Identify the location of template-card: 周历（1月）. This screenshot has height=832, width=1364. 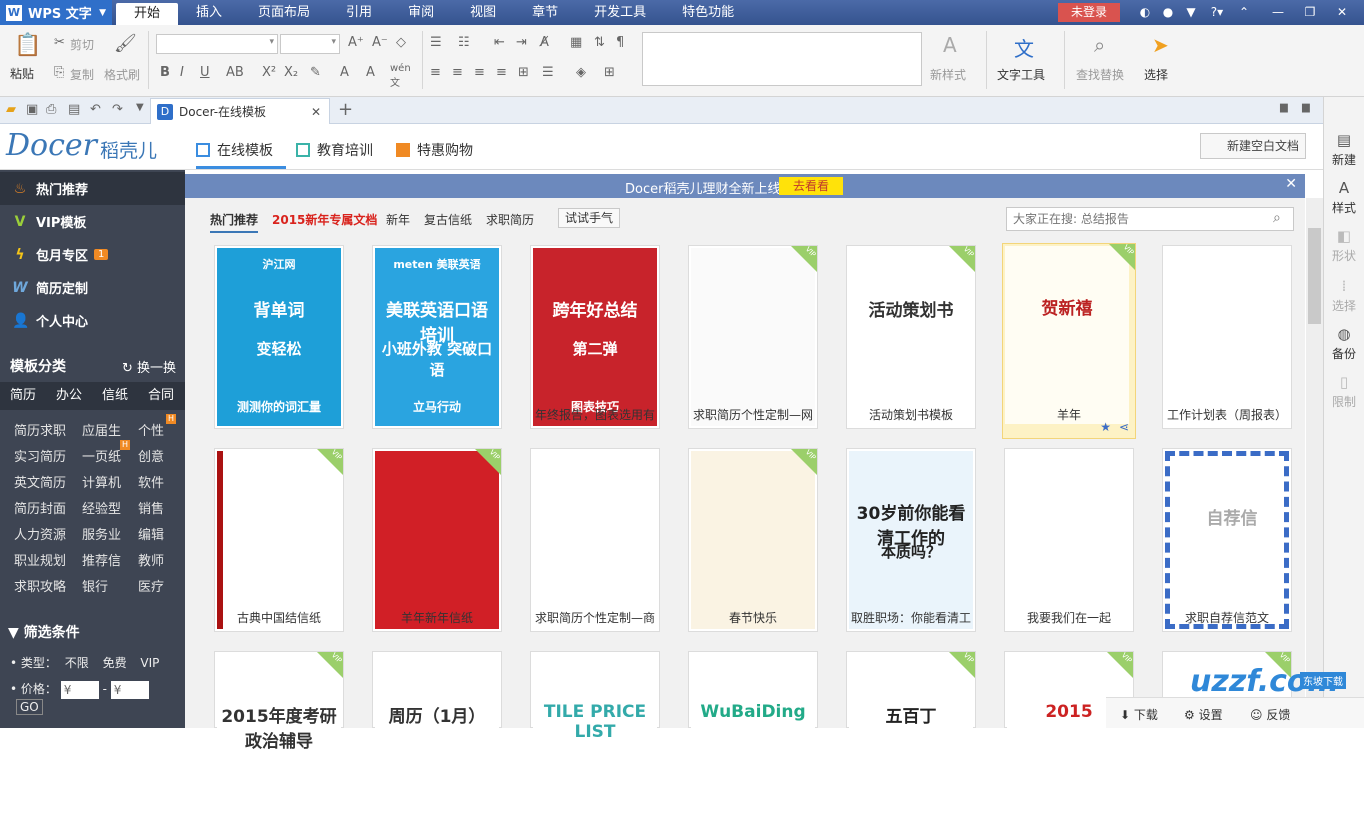
(437, 741).